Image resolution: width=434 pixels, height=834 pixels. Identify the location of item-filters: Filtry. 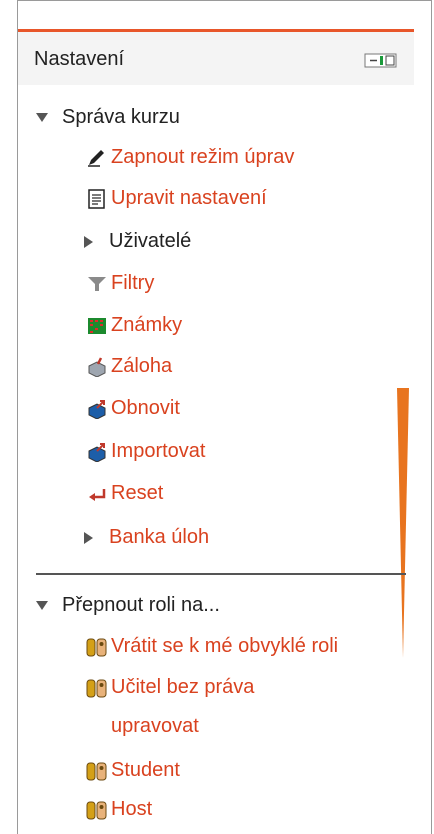
(120, 283).